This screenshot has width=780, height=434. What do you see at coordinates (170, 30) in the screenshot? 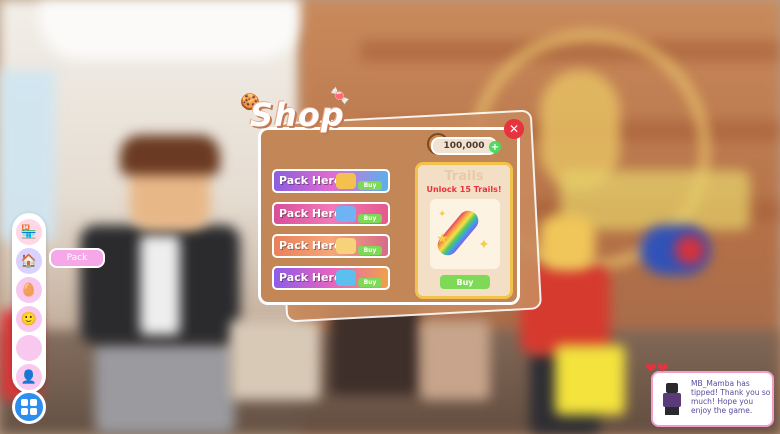
I see `scene-ceiling` at bounding box center [170, 30].